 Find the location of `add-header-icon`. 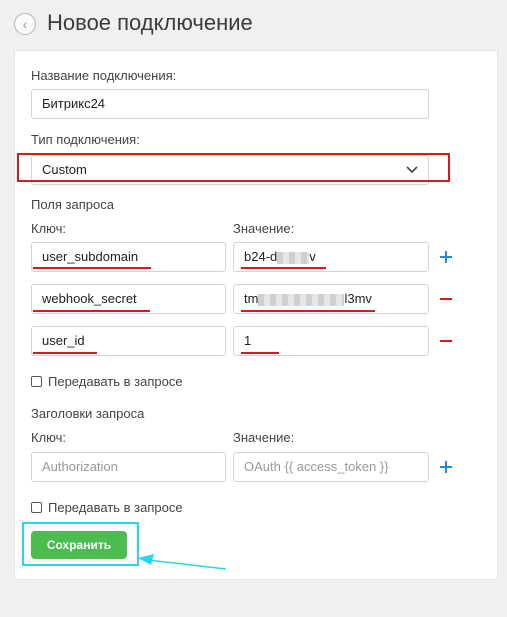

add-header-icon is located at coordinates (446, 467).